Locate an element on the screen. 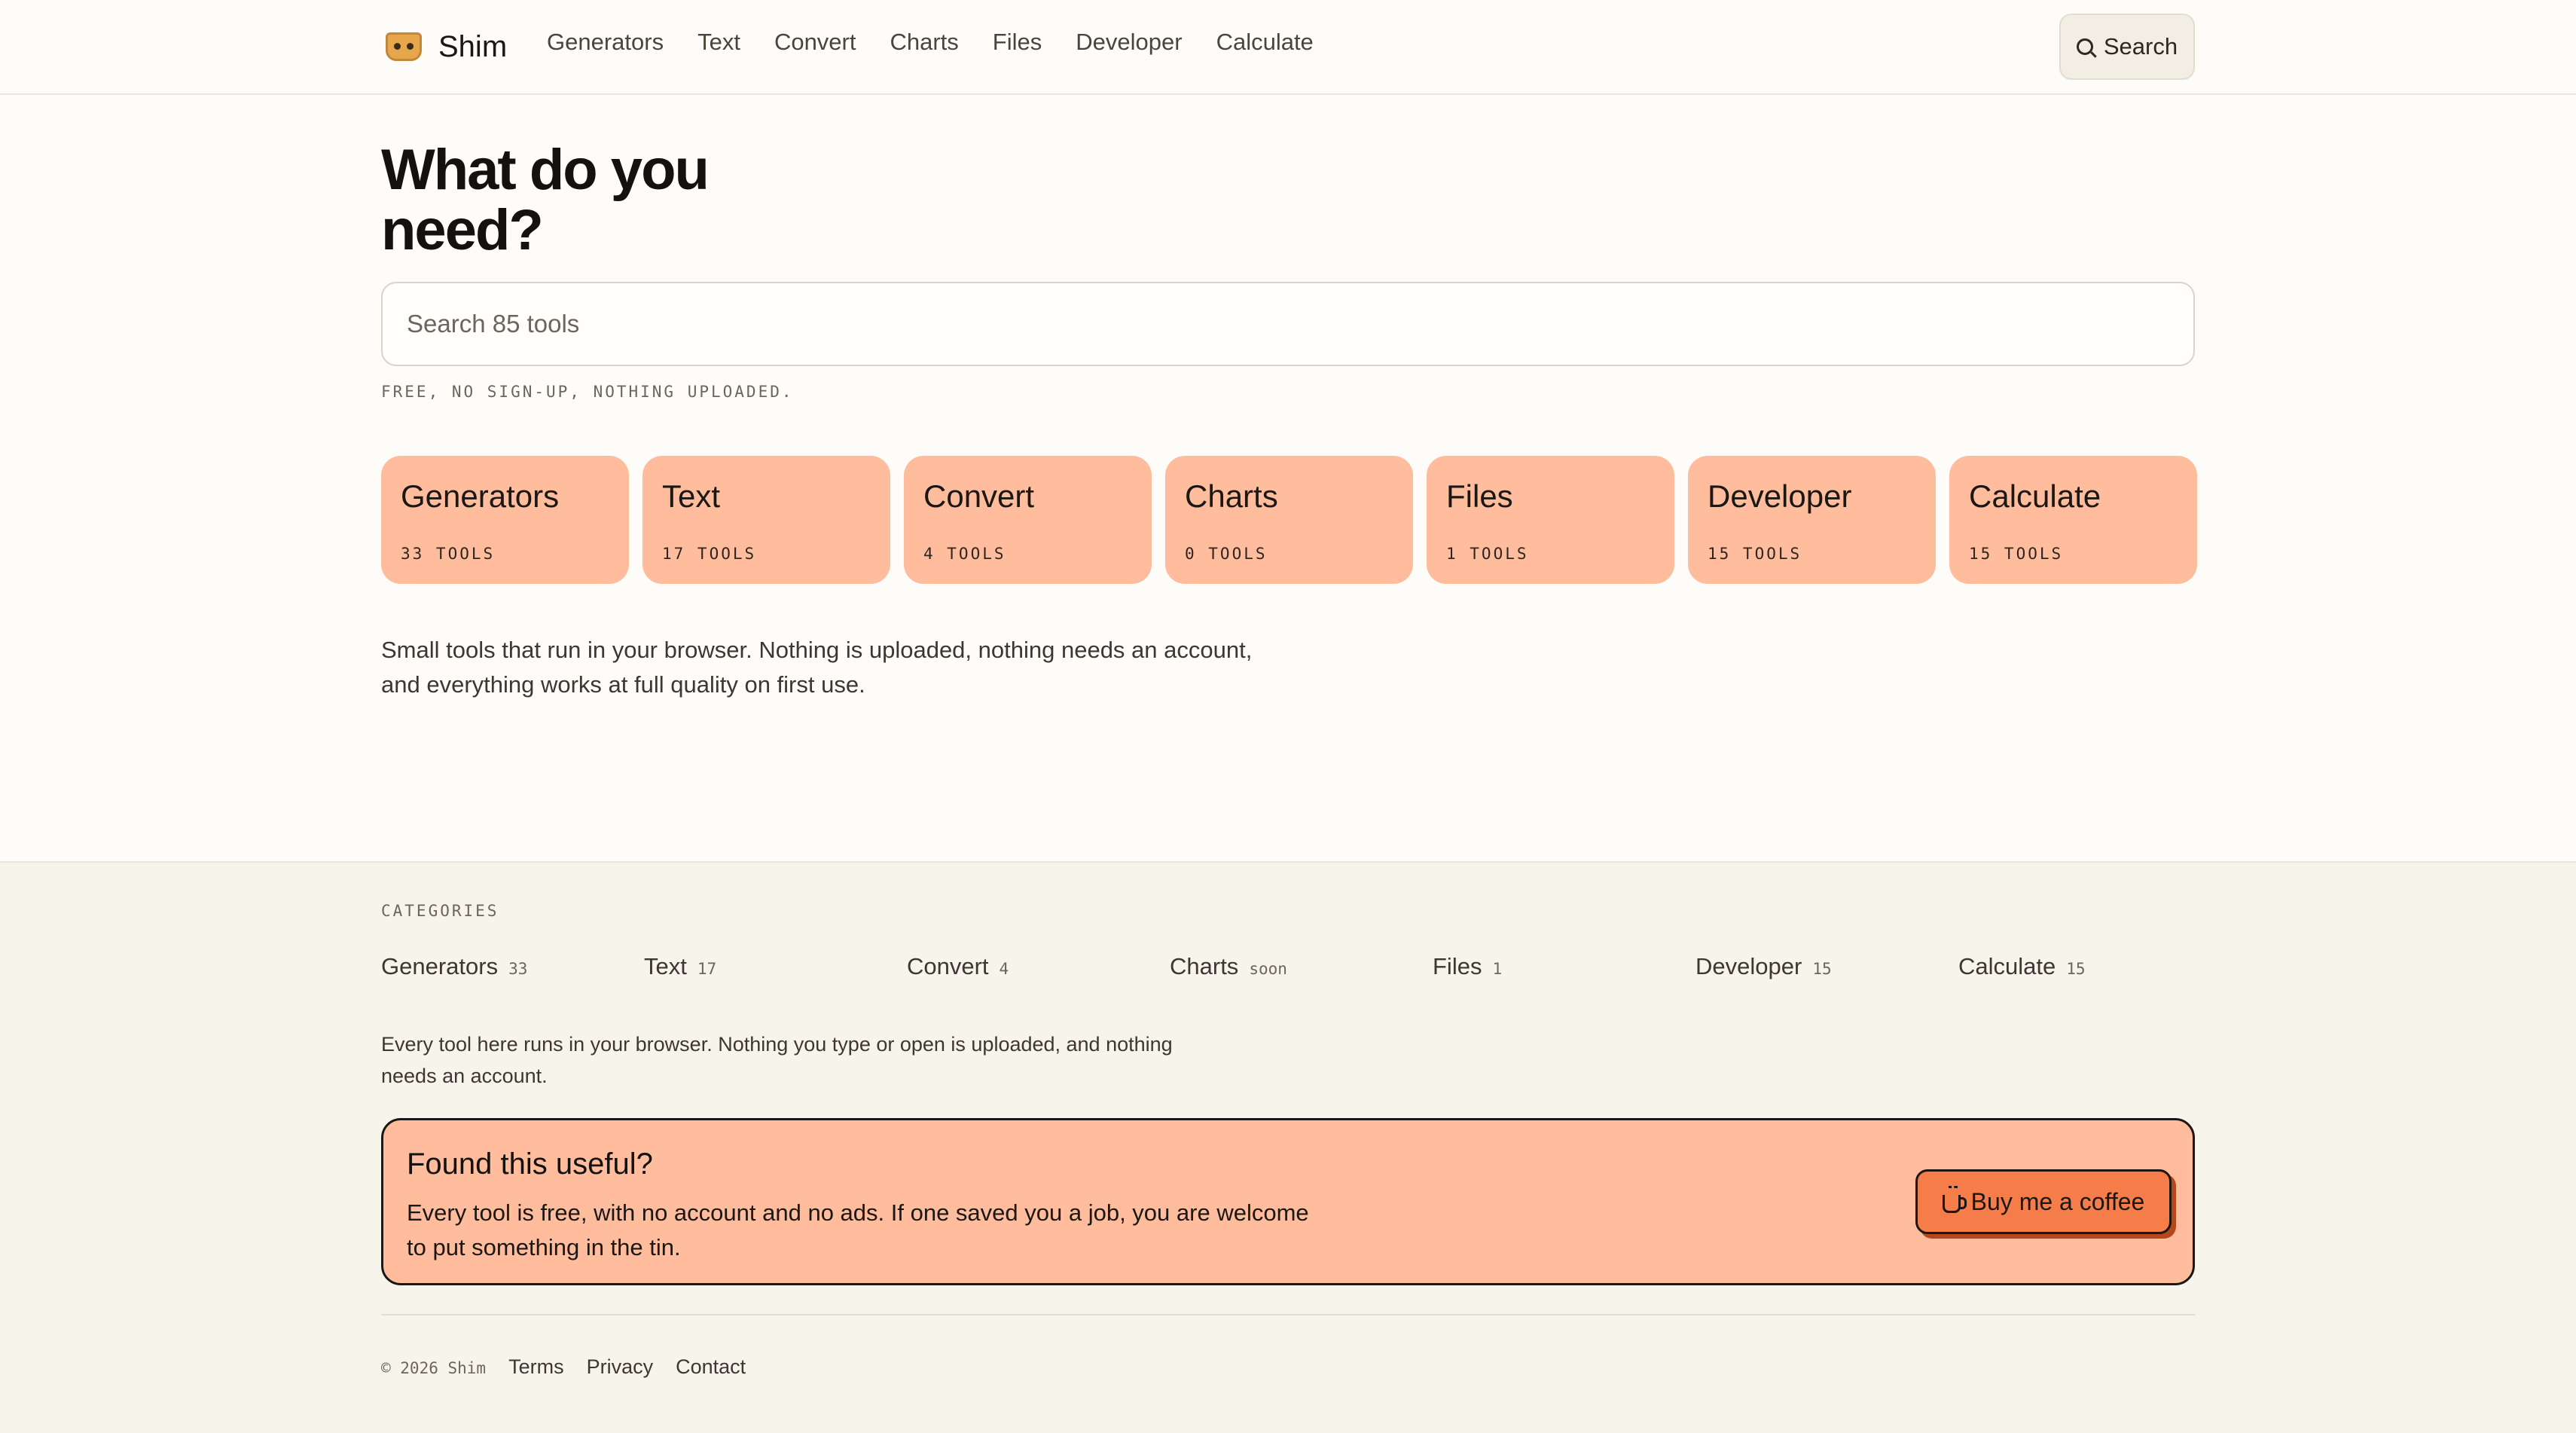 This screenshot has height=1433, width=2576. nav-text: Text is located at coordinates (719, 42).